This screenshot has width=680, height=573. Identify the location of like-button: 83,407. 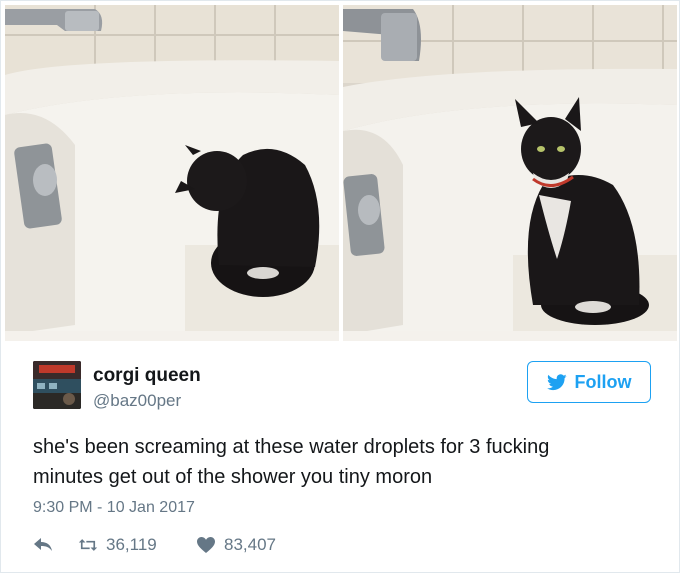
(236, 545).